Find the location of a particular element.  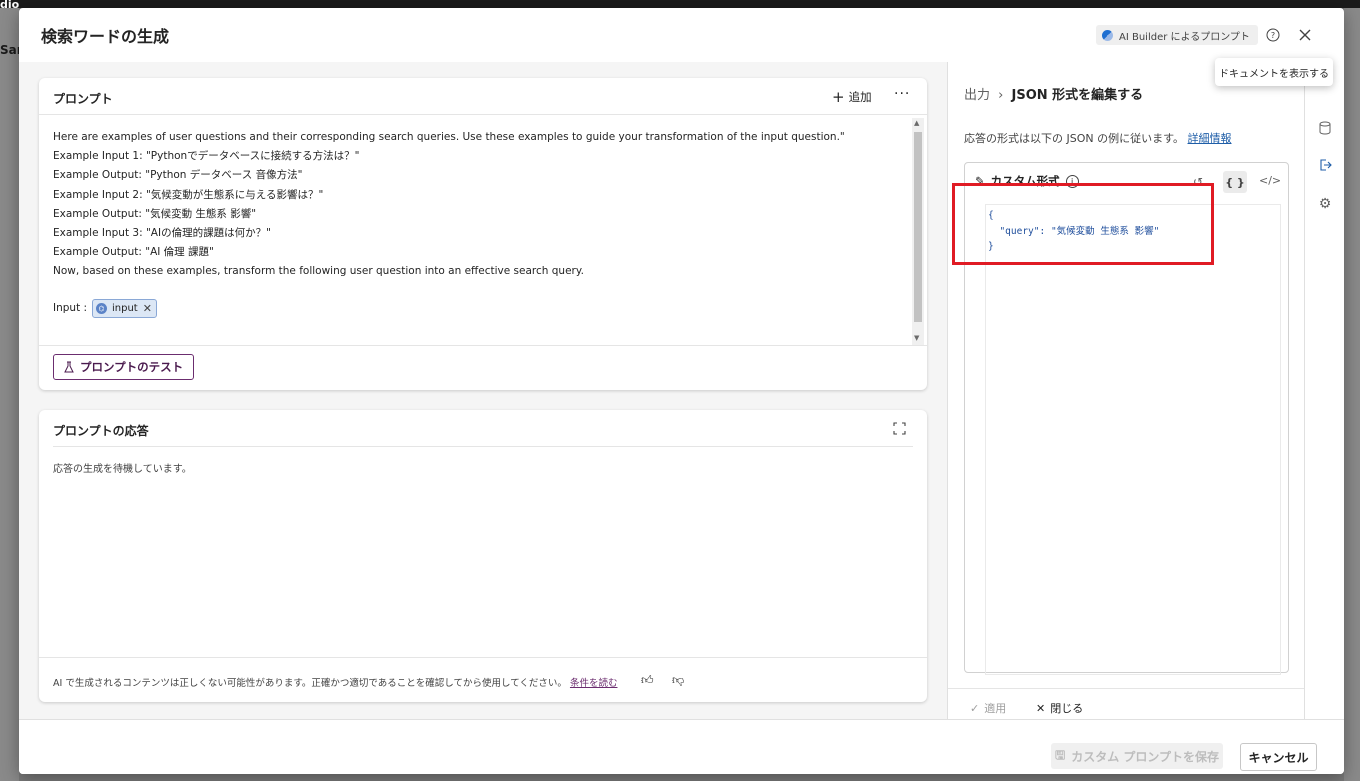

response-waiting-text: 応答の生成を待機しています。 is located at coordinates (122, 469).